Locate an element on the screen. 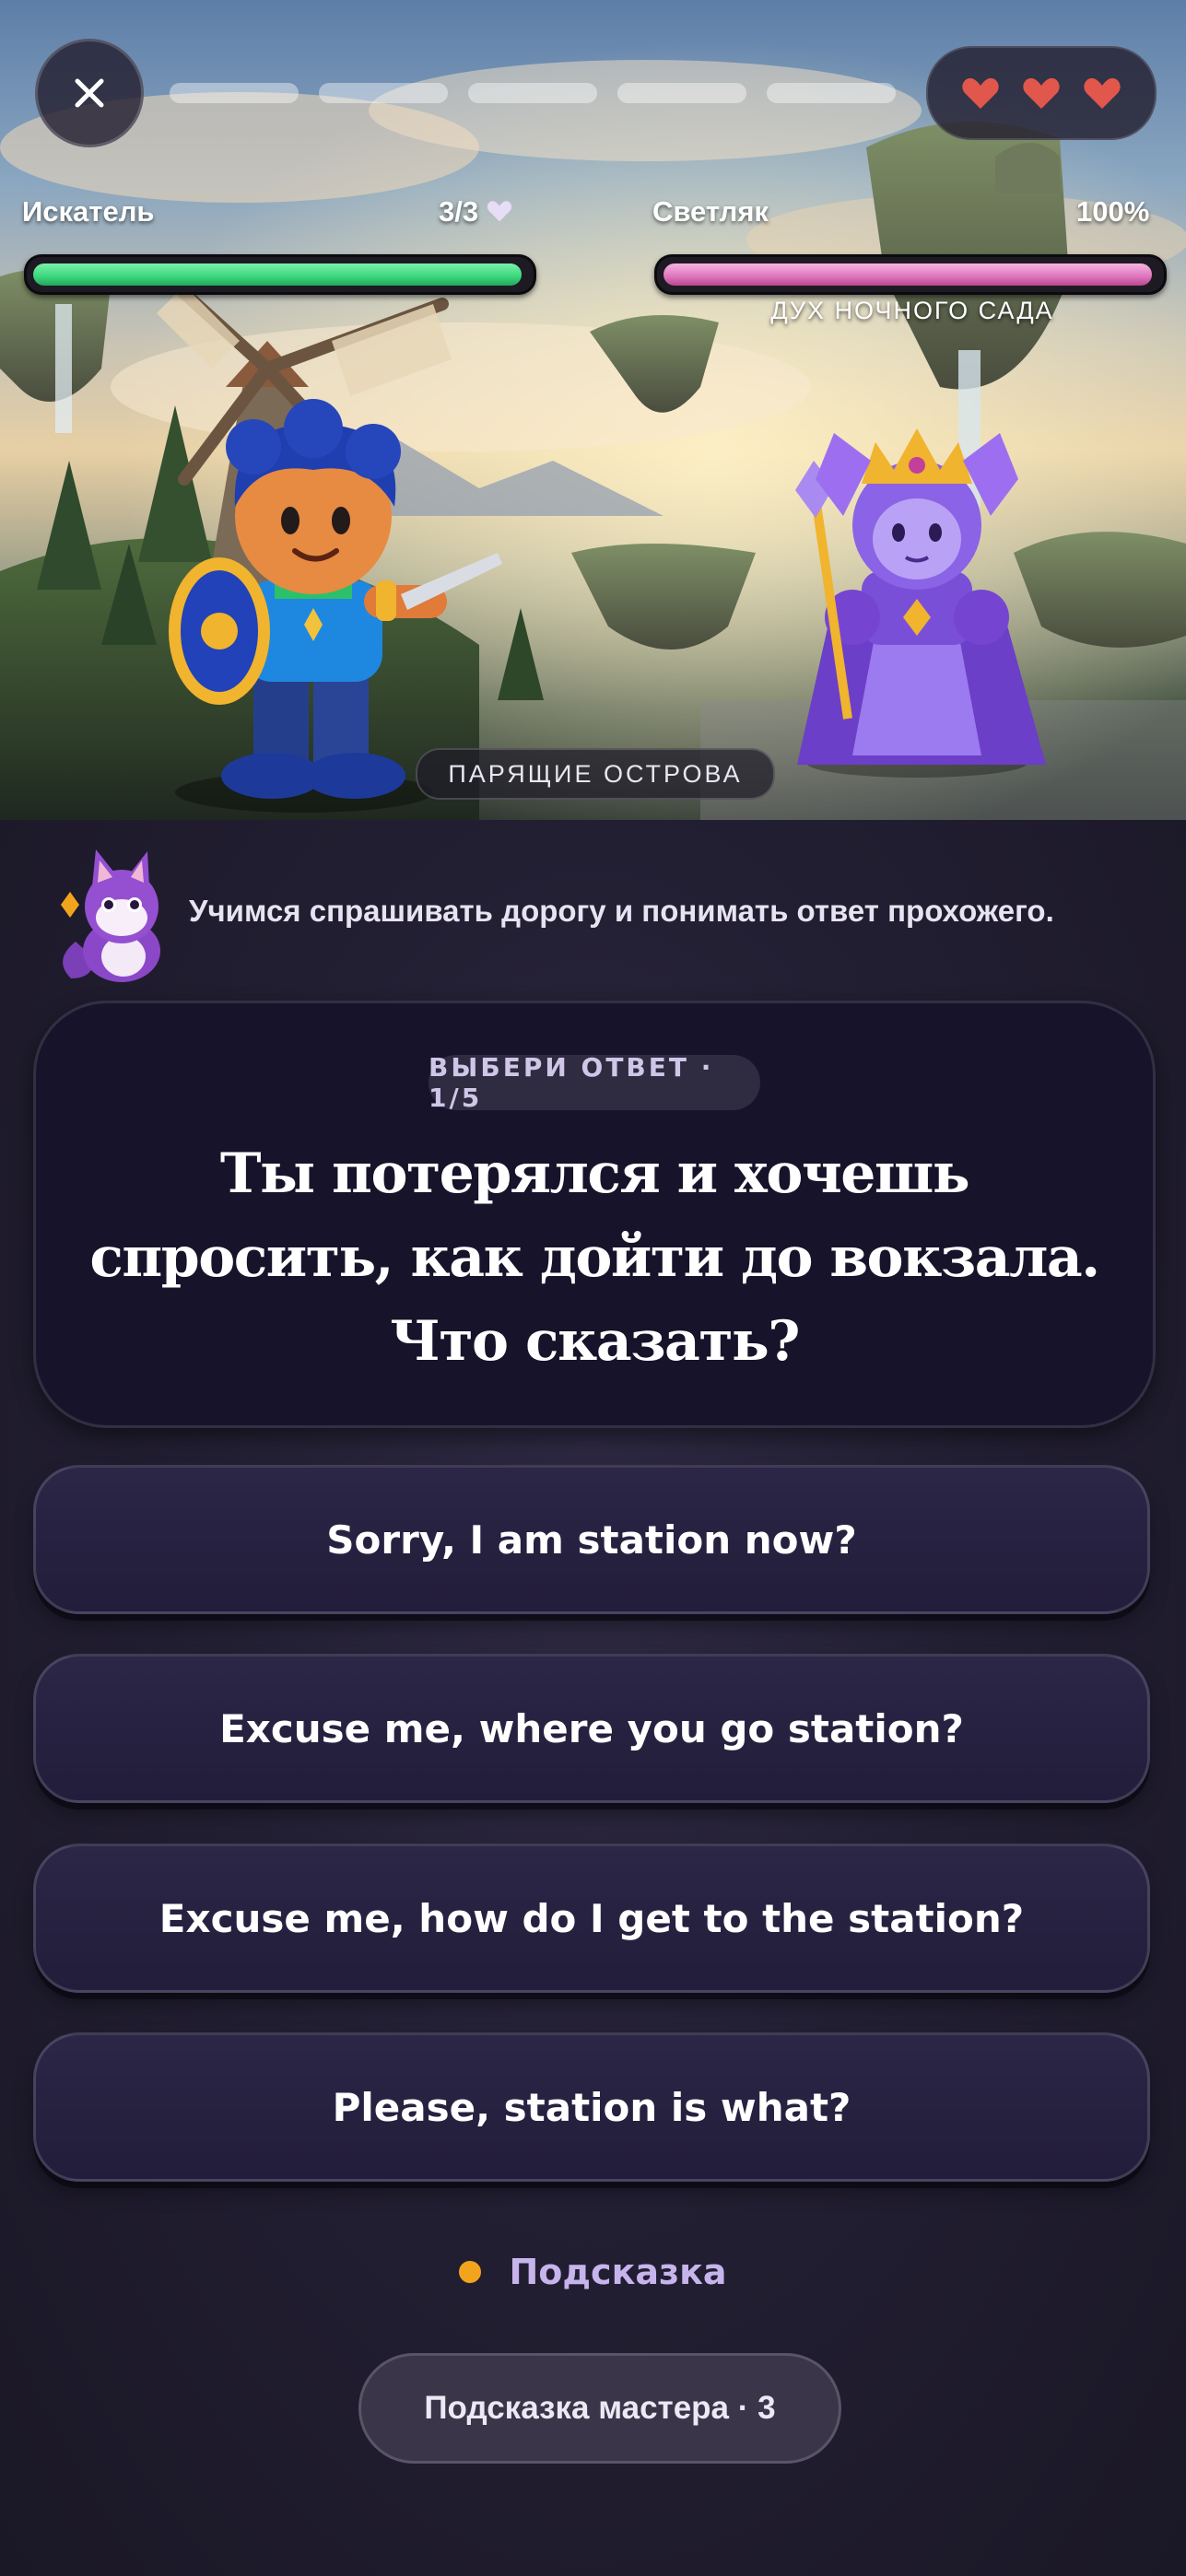  question-line: спросить, как дойти до вокзала. is located at coordinates (594, 1257).